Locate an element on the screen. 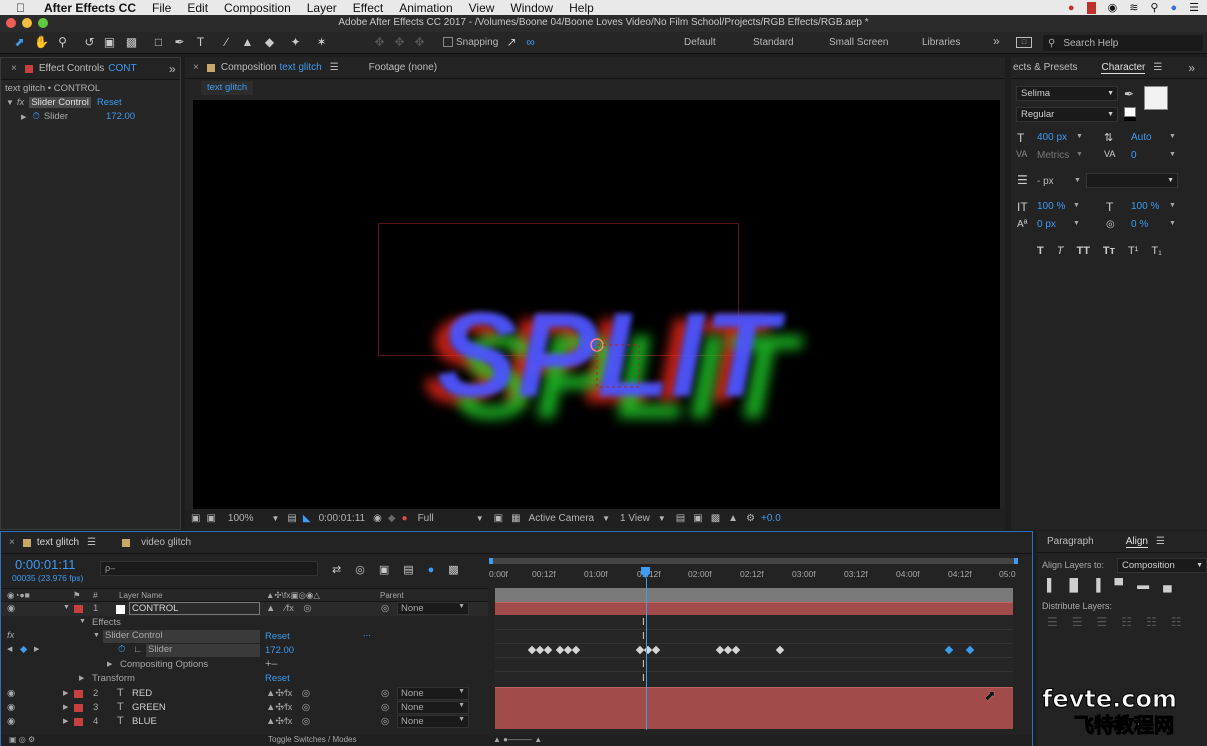  prev-keyframe-icon: ◀ is located at coordinates (9, 649).